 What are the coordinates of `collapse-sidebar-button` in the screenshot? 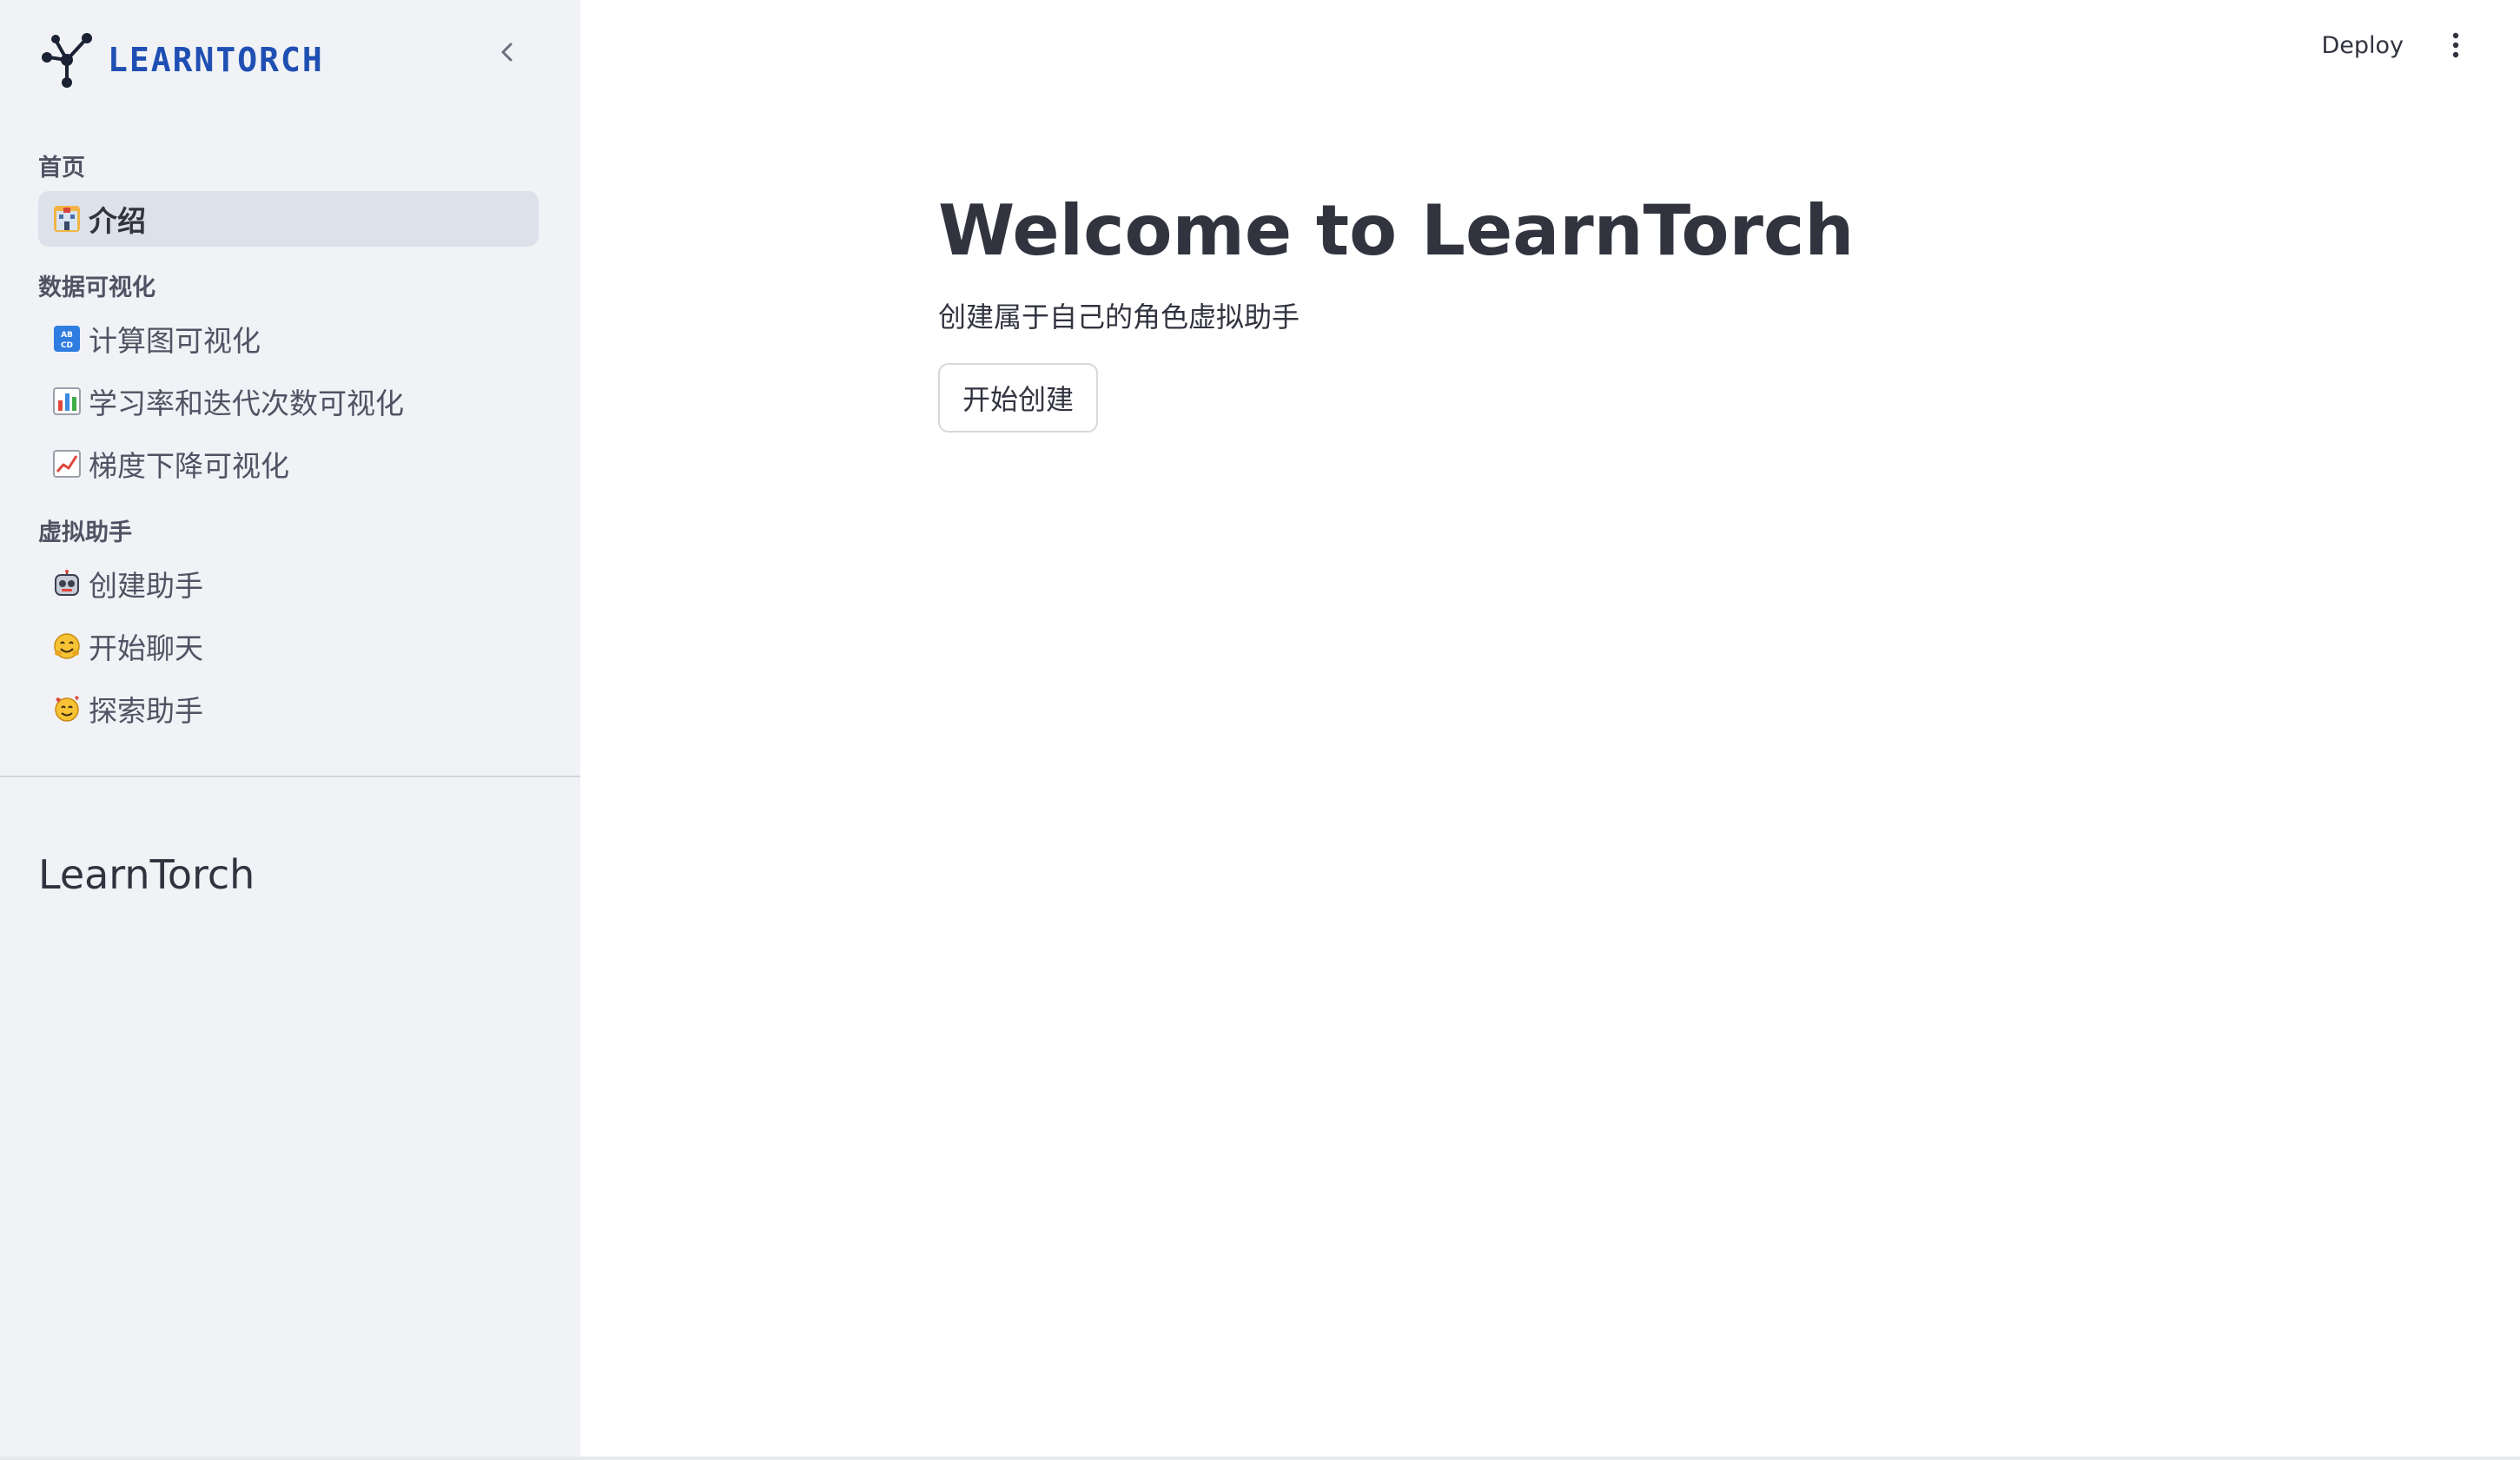 It's located at (507, 52).